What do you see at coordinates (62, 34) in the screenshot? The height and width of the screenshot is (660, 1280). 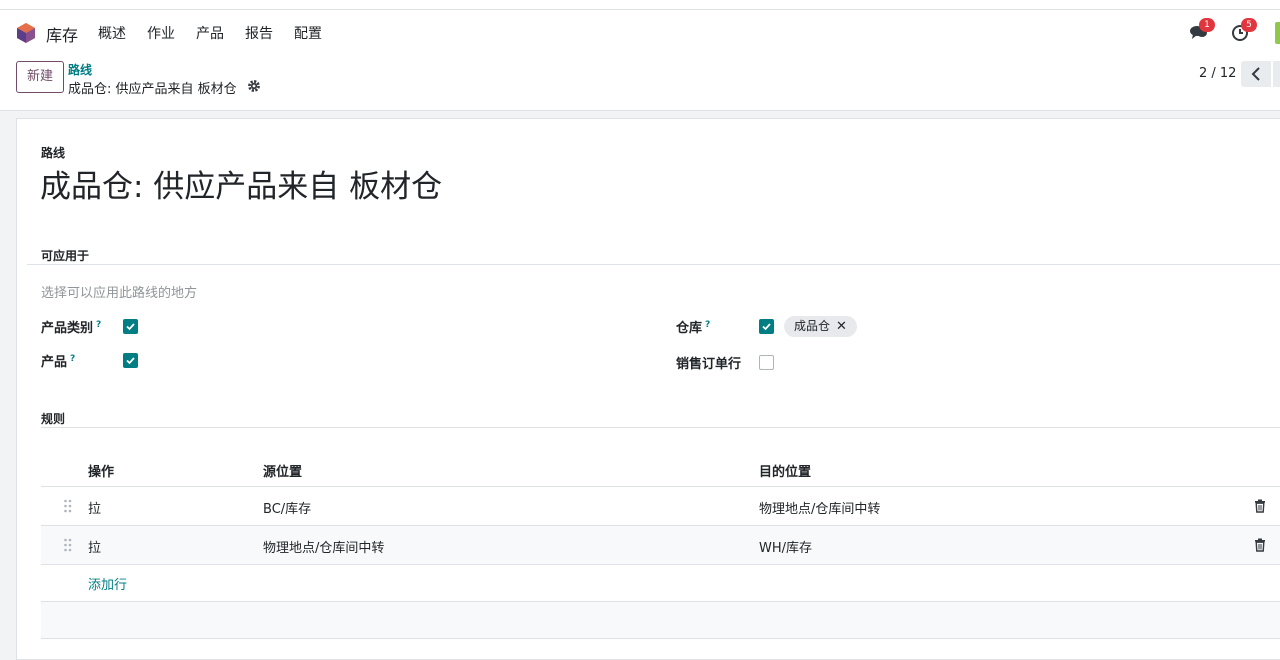 I see `app-name: 库存` at bounding box center [62, 34].